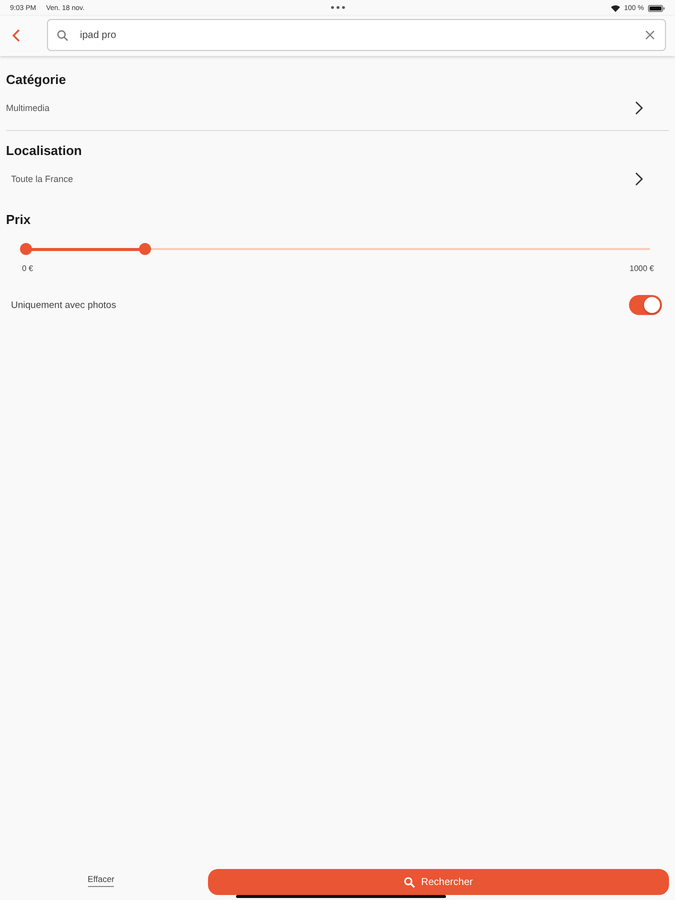 This screenshot has height=900, width=675. Describe the element at coordinates (615, 8) in the screenshot. I see `wifi-icon` at that location.